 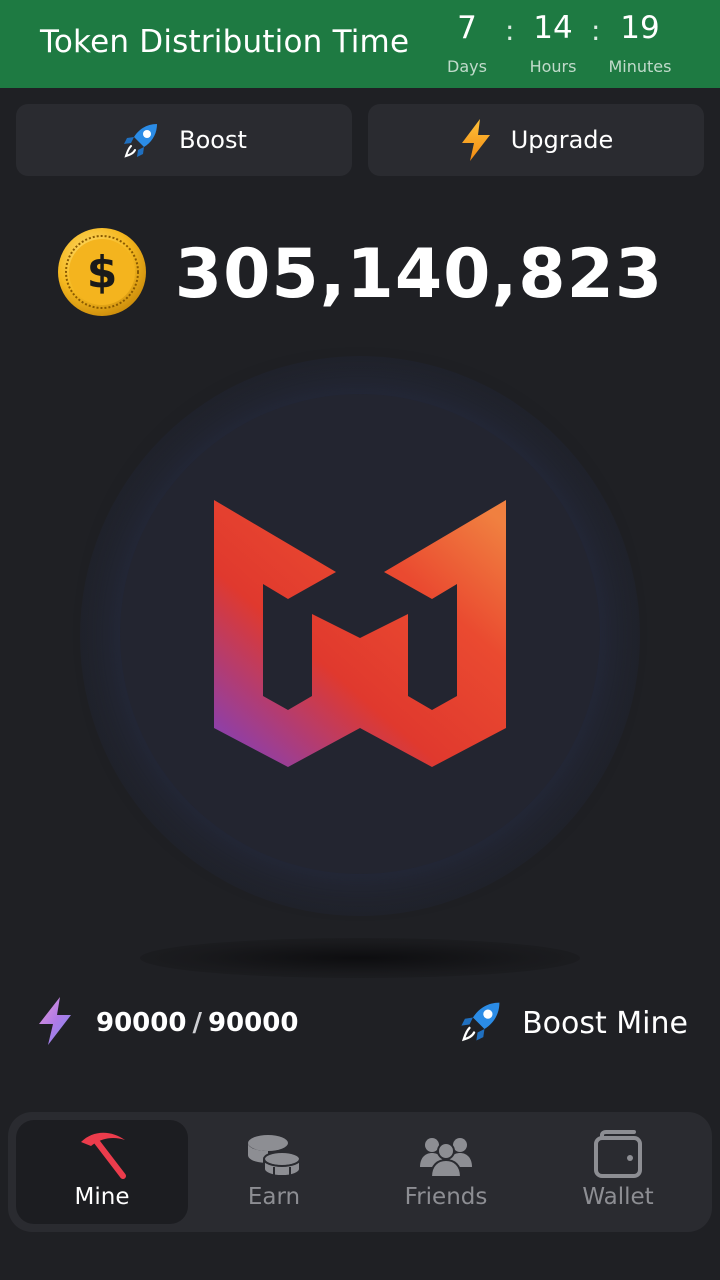 I want to click on boost-mine-button: Boost Mine, so click(x=573, y=1023).